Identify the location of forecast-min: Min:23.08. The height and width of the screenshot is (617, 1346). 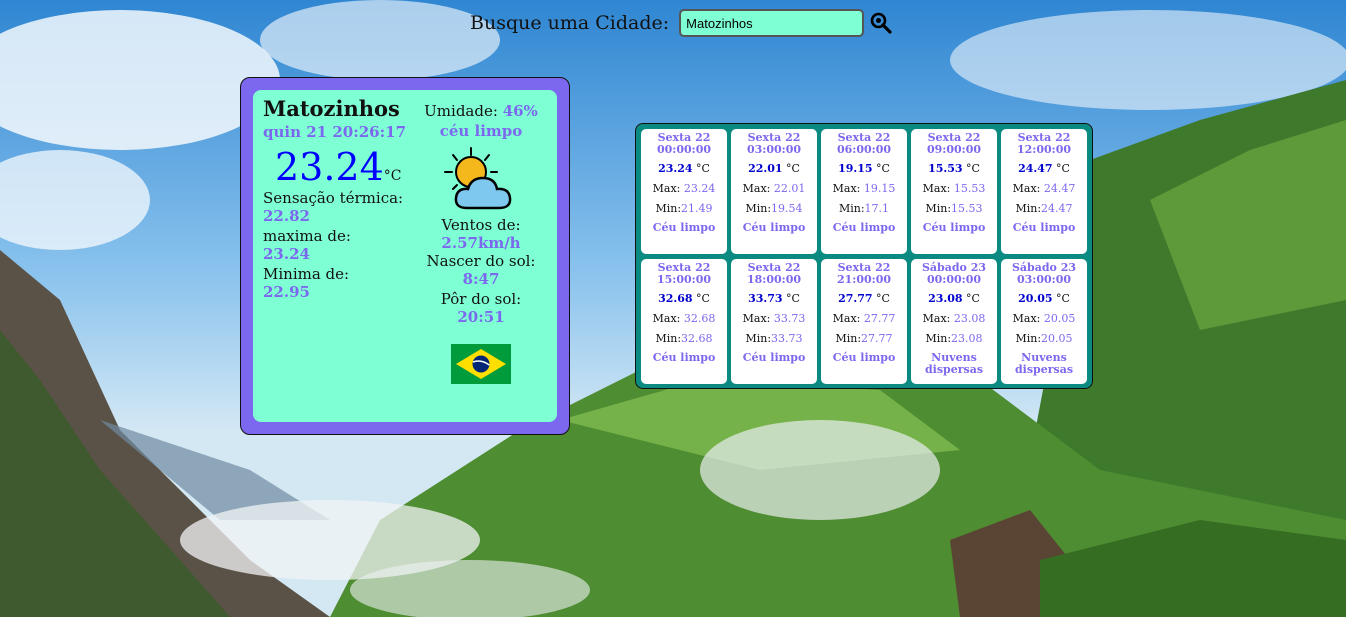
(954, 338).